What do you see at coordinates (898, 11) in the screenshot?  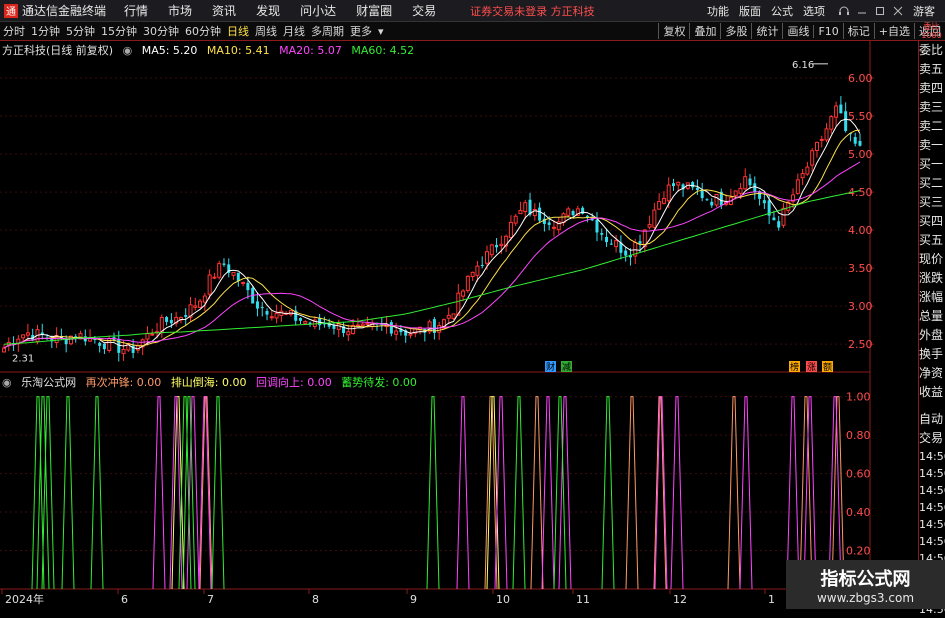 I see `close-icon` at bounding box center [898, 11].